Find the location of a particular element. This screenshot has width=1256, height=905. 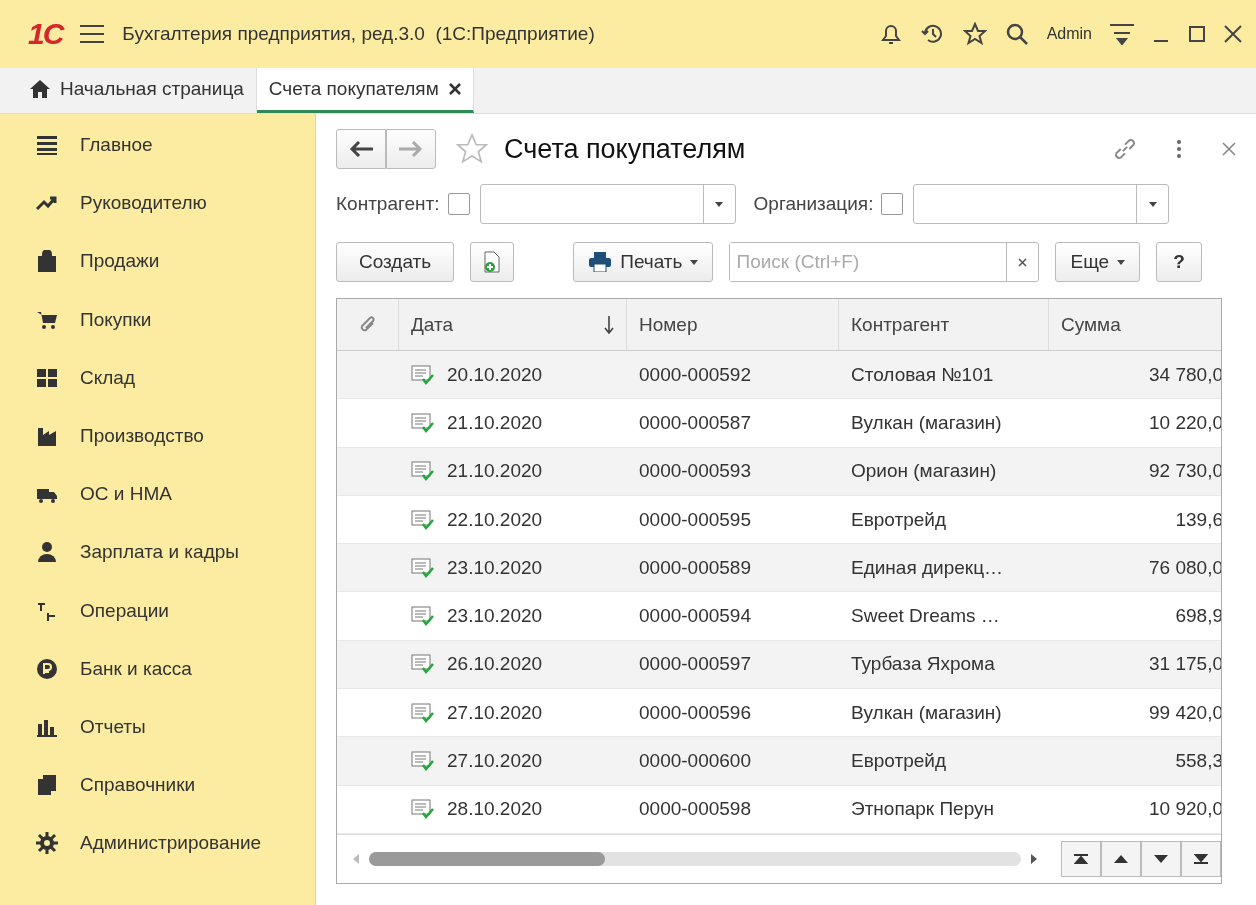

link-icon is located at coordinates (1125, 149).